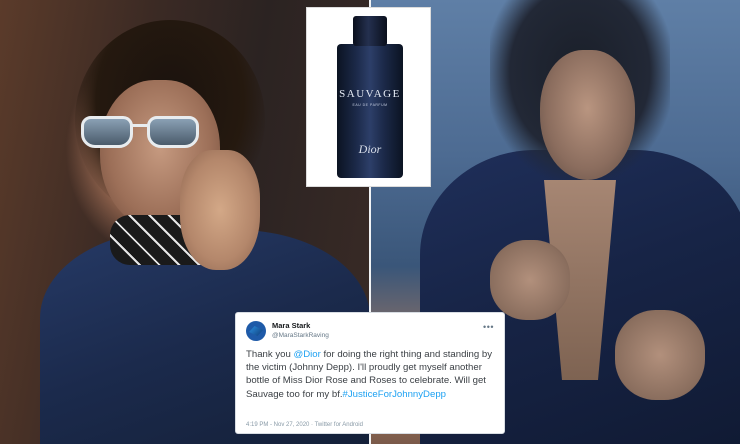  What do you see at coordinates (220, 210) in the screenshot?
I see `pointing-hand` at bounding box center [220, 210].